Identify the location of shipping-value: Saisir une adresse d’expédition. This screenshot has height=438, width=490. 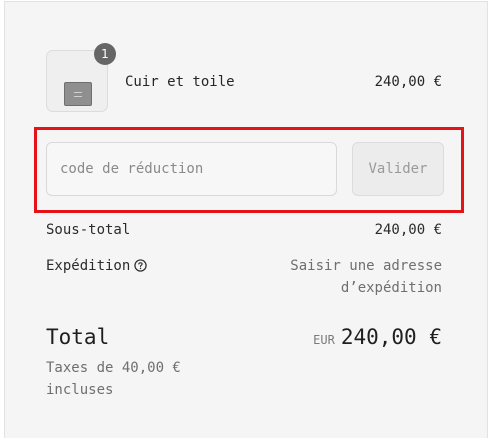
(366, 277).